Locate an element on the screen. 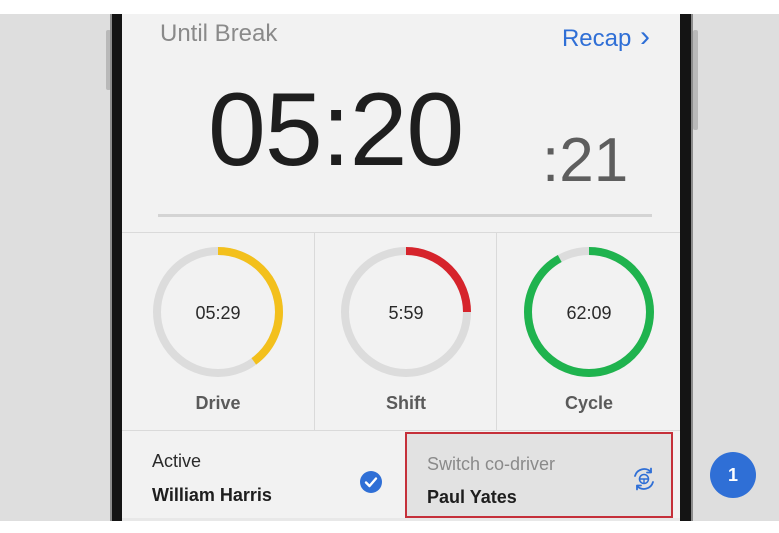 This screenshot has height=533, width=779. switch-co-driver-button: Switch co-driver Paul Yates is located at coordinates (539, 475).